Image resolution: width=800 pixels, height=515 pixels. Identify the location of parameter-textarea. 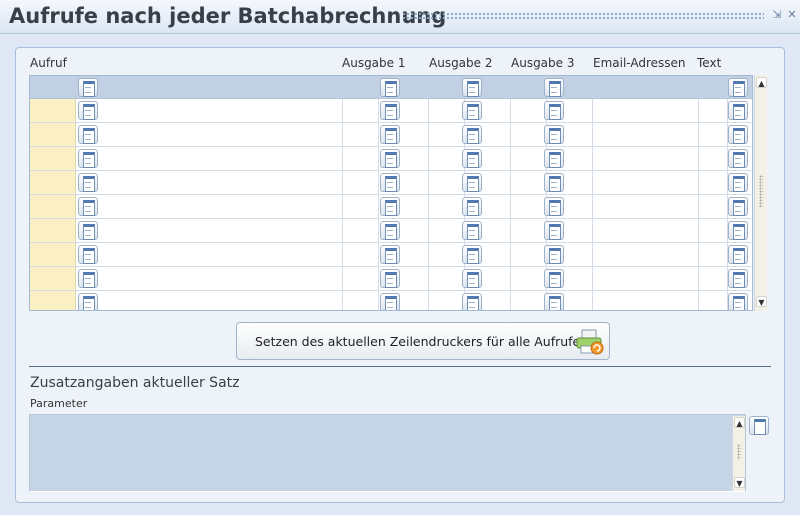
(387, 453).